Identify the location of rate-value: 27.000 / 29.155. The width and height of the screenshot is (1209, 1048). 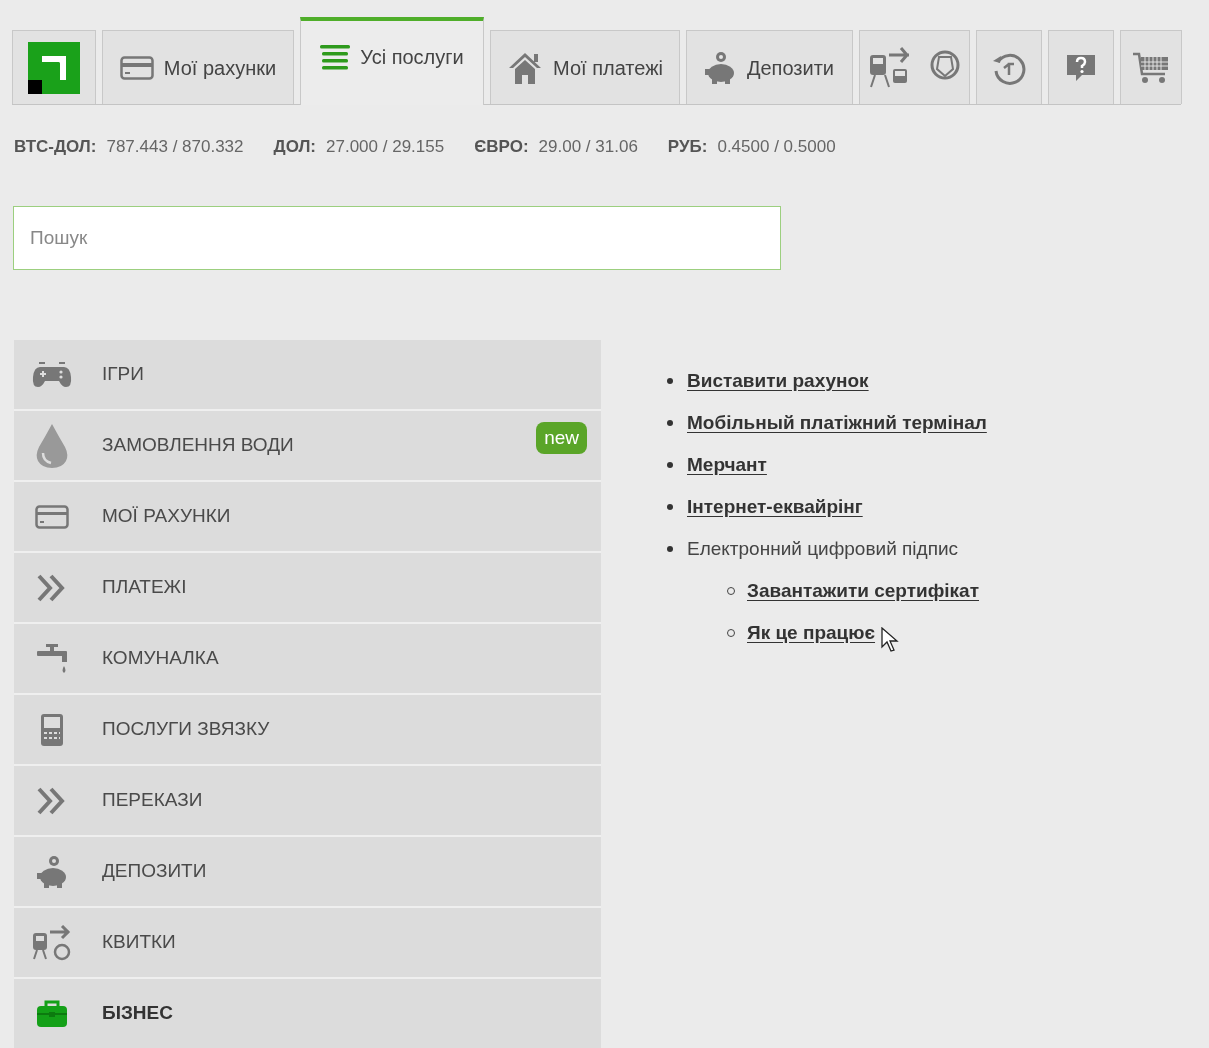
(385, 147).